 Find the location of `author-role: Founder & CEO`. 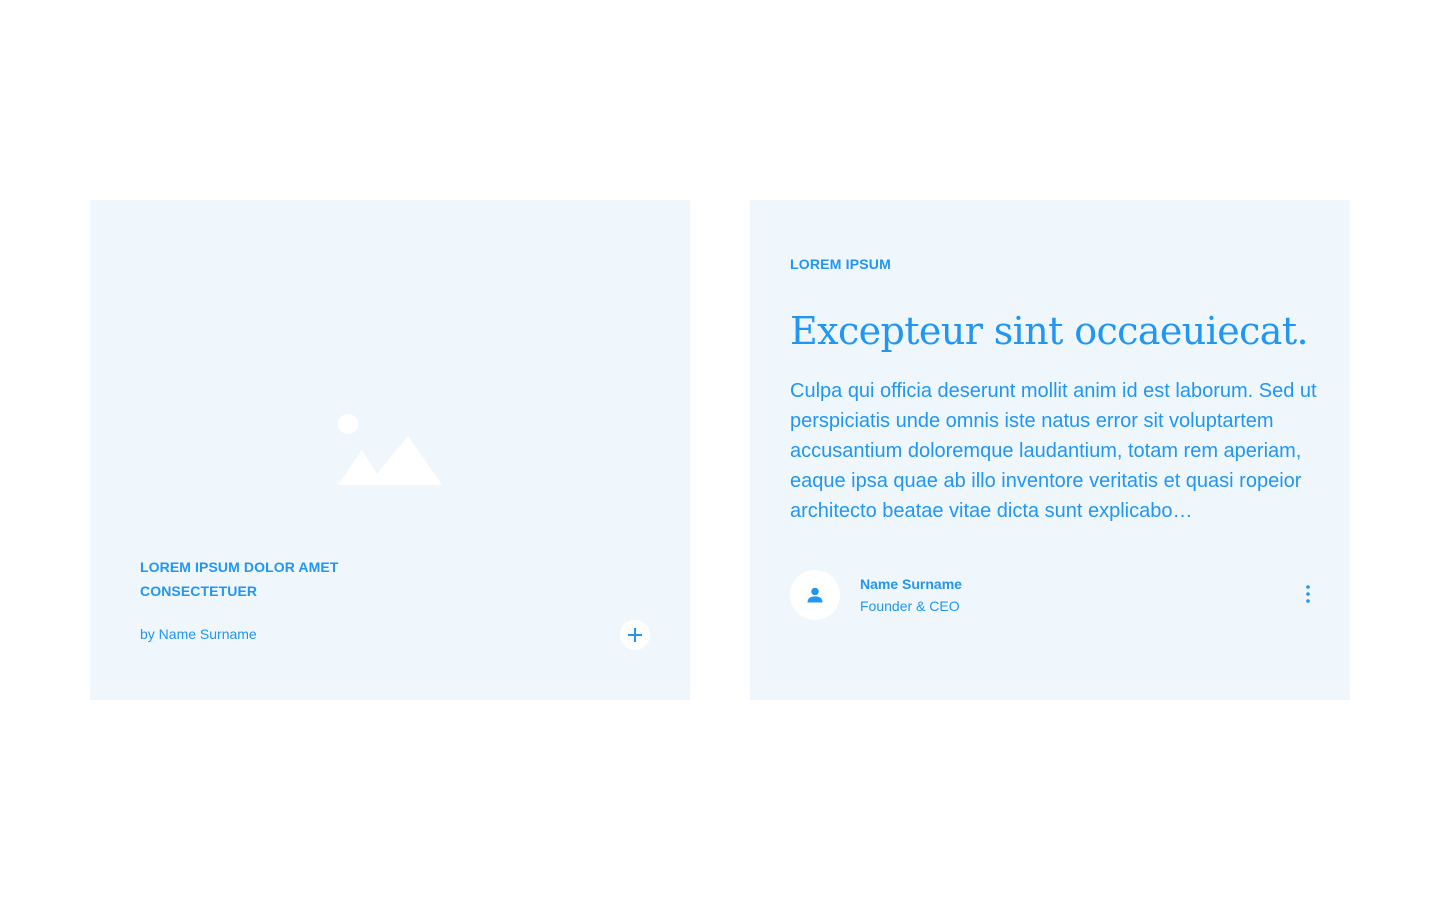

author-role: Founder & CEO is located at coordinates (910, 606).